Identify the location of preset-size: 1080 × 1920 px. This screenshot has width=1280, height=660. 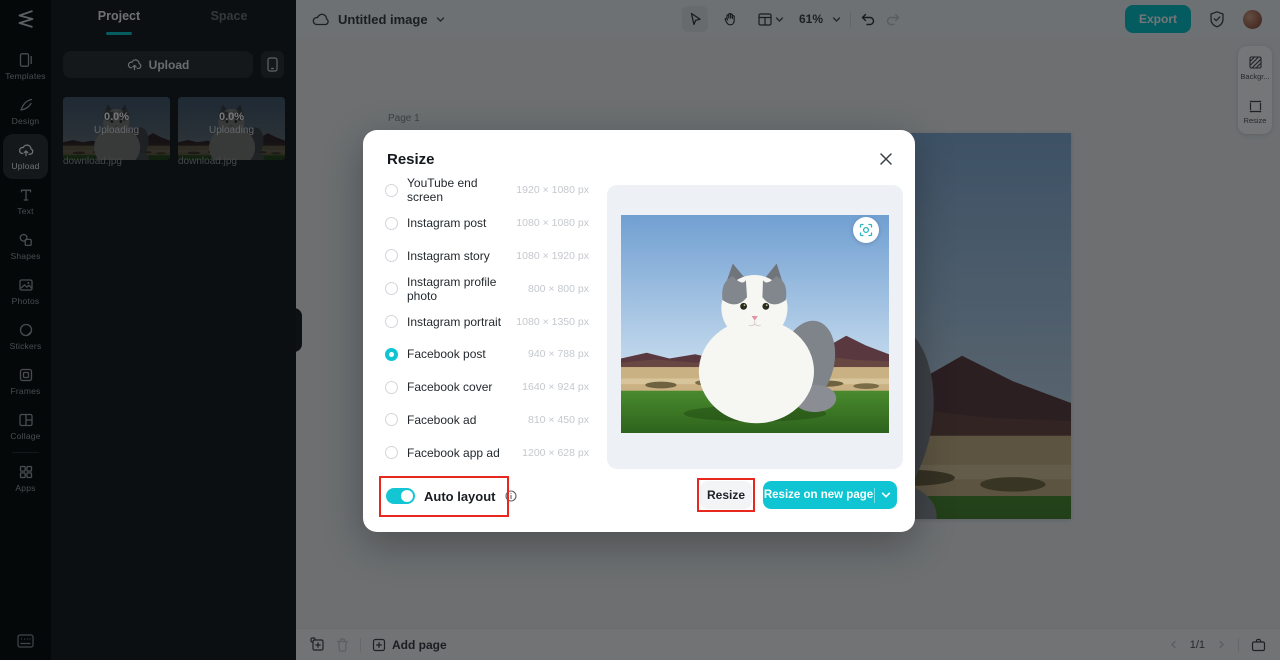
(552, 255).